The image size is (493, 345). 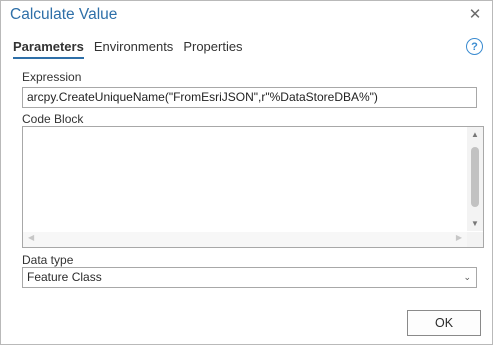 What do you see at coordinates (475, 134) in the screenshot?
I see `scroll-up-icon: ▲` at bounding box center [475, 134].